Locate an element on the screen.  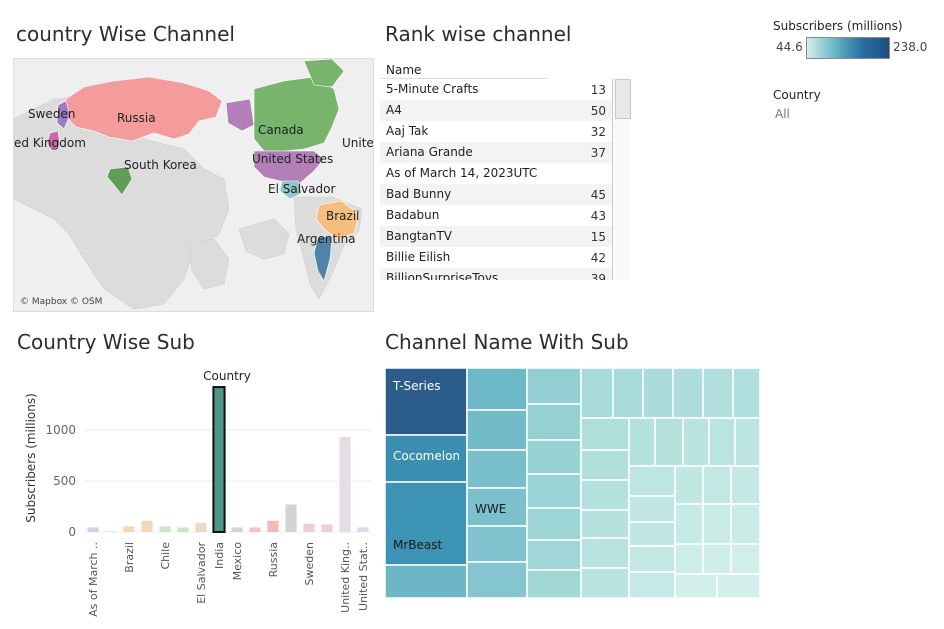
x-tick-label: United Stat.. is located at coordinates (363, 576).